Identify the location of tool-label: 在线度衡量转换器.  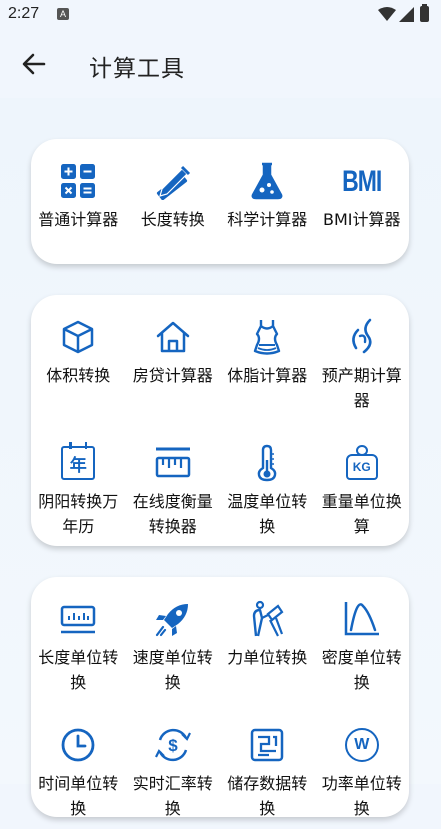
(172, 514).